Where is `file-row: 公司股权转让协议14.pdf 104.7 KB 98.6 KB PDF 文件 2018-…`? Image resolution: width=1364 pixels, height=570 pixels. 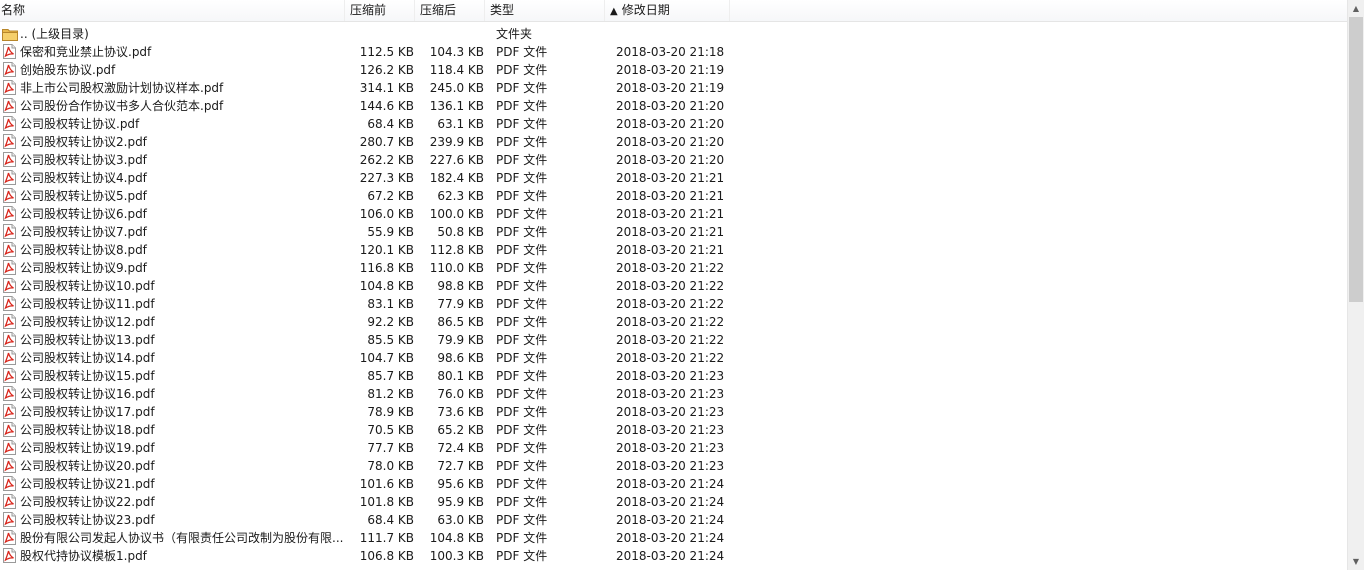
file-row: 公司股权转让协议14.pdf 104.7 KB 98.6 KB PDF 文件 2018-… is located at coordinates (673, 358).